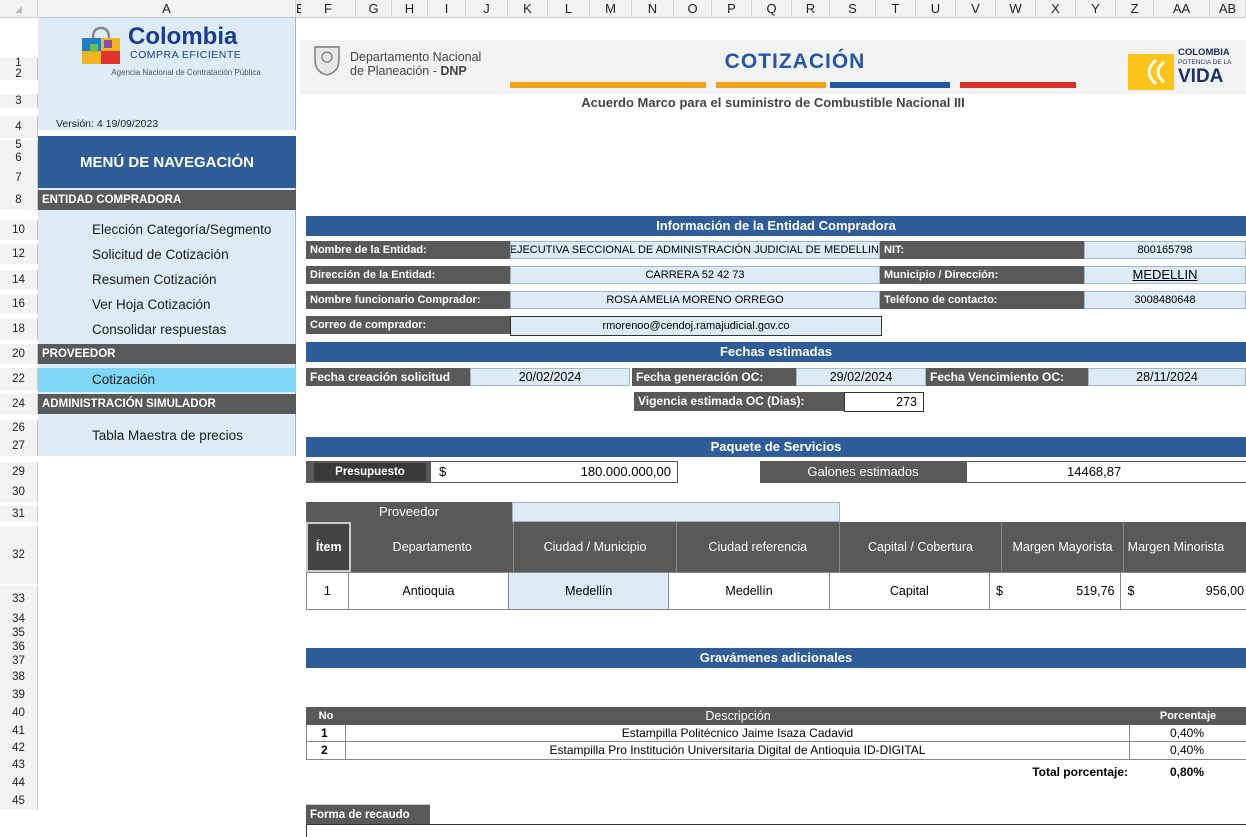 Image resolution: width=1246 pixels, height=837 pixels. I want to click on address-field: CARRERA 52 42 73, so click(695, 275).